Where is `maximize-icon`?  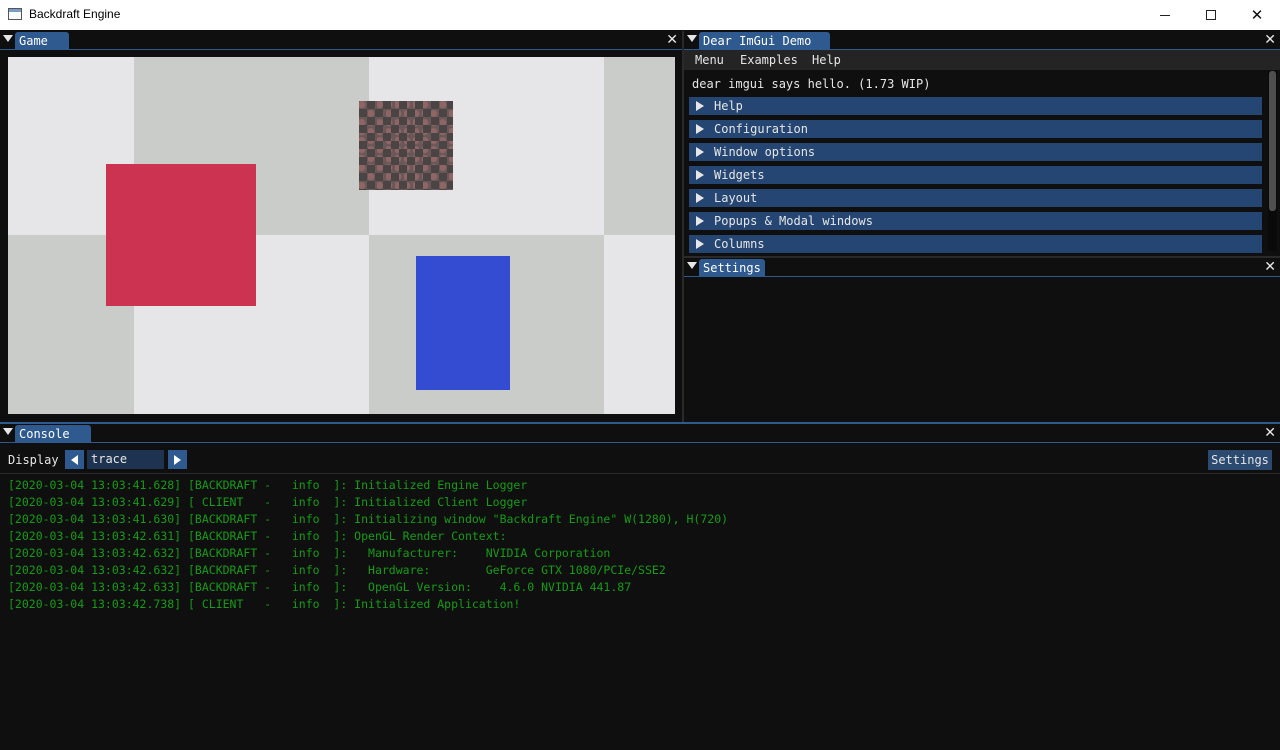
maximize-icon is located at coordinates (1211, 15).